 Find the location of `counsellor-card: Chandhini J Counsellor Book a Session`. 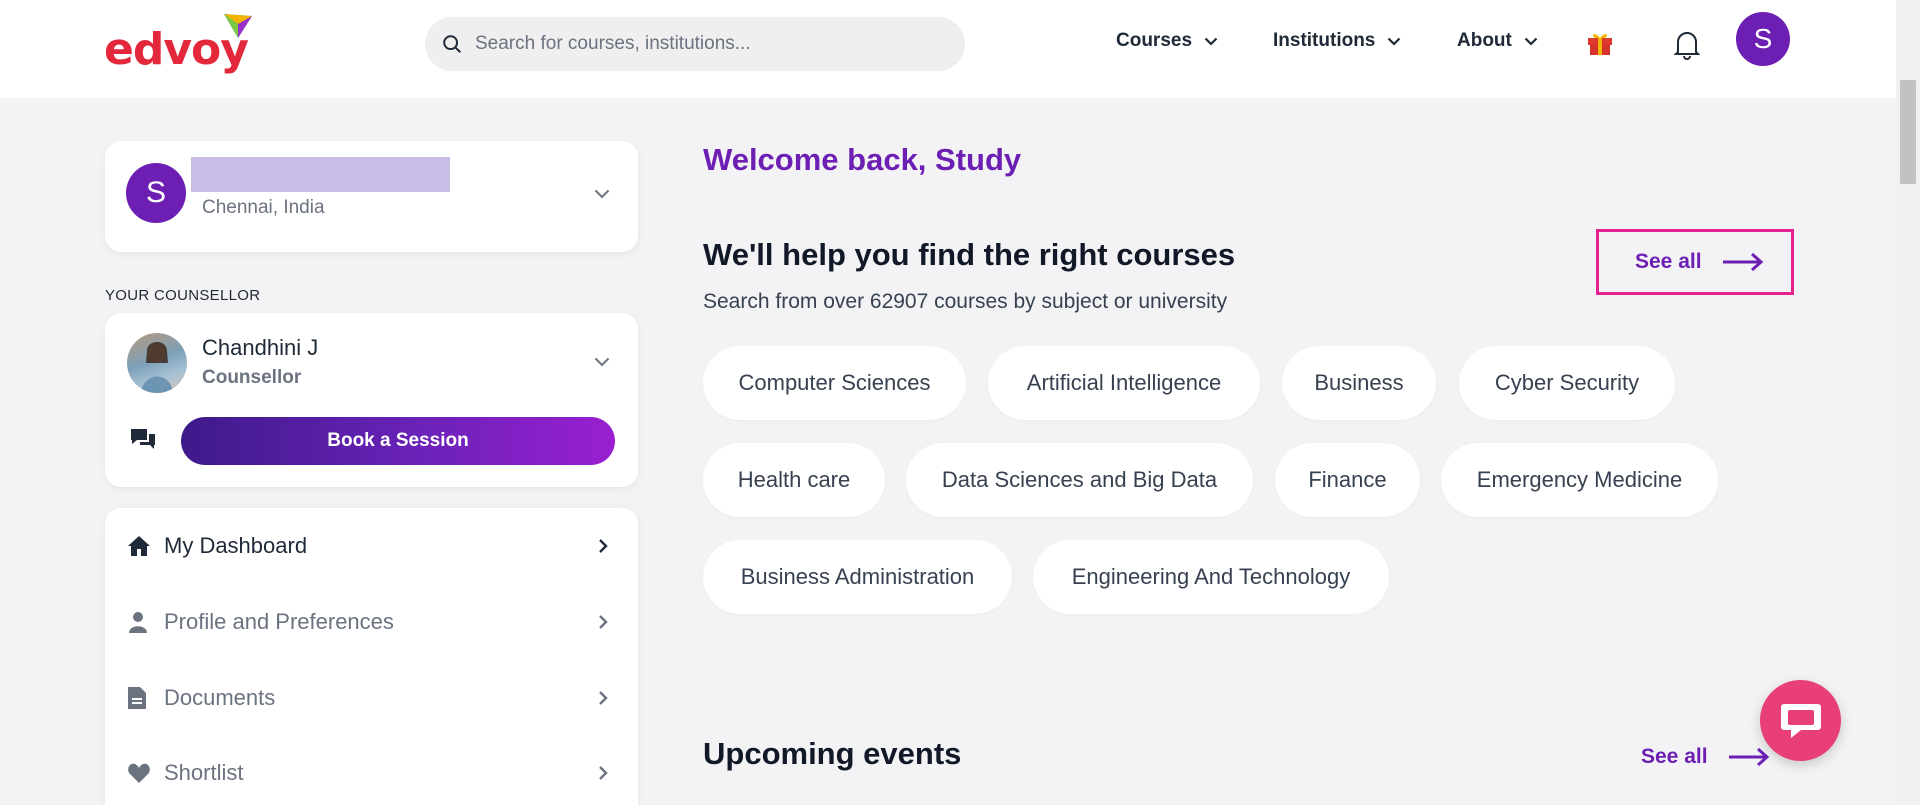

counsellor-card: Chandhini J Counsellor Book a Session is located at coordinates (371, 400).